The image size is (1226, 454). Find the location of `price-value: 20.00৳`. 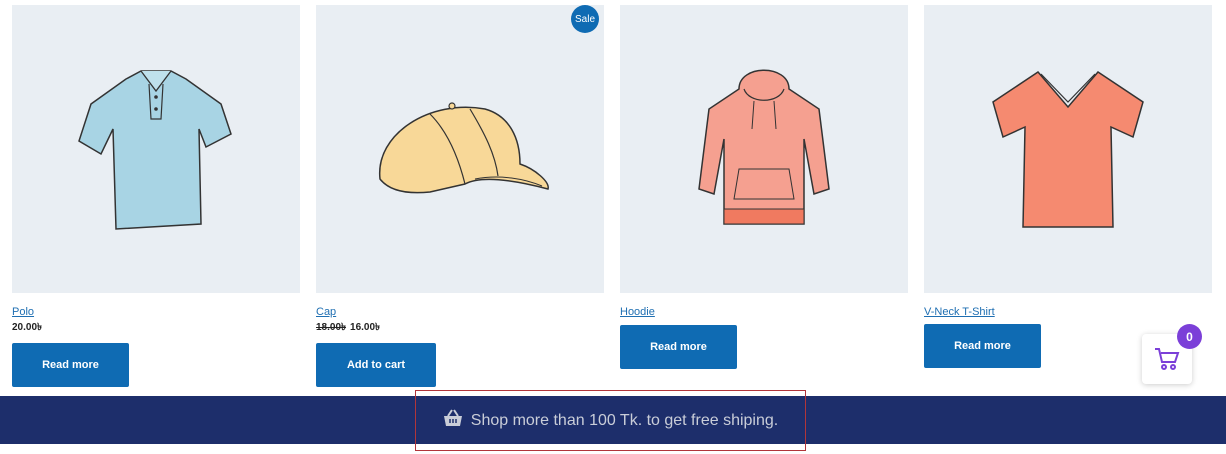

price-value: 20.00৳ is located at coordinates (27, 327).